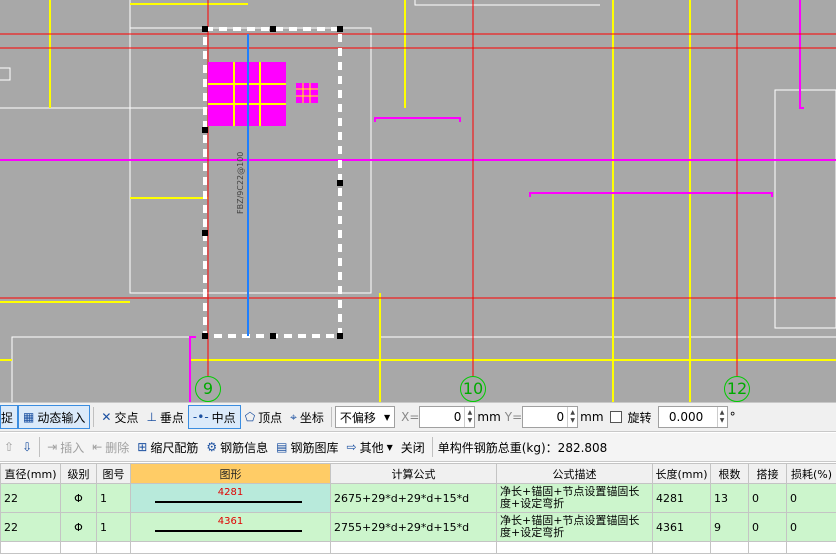 This screenshot has width=836, height=556. Describe the element at coordinates (351, 447) in the screenshot. I see `other-icon: ⇨` at that location.